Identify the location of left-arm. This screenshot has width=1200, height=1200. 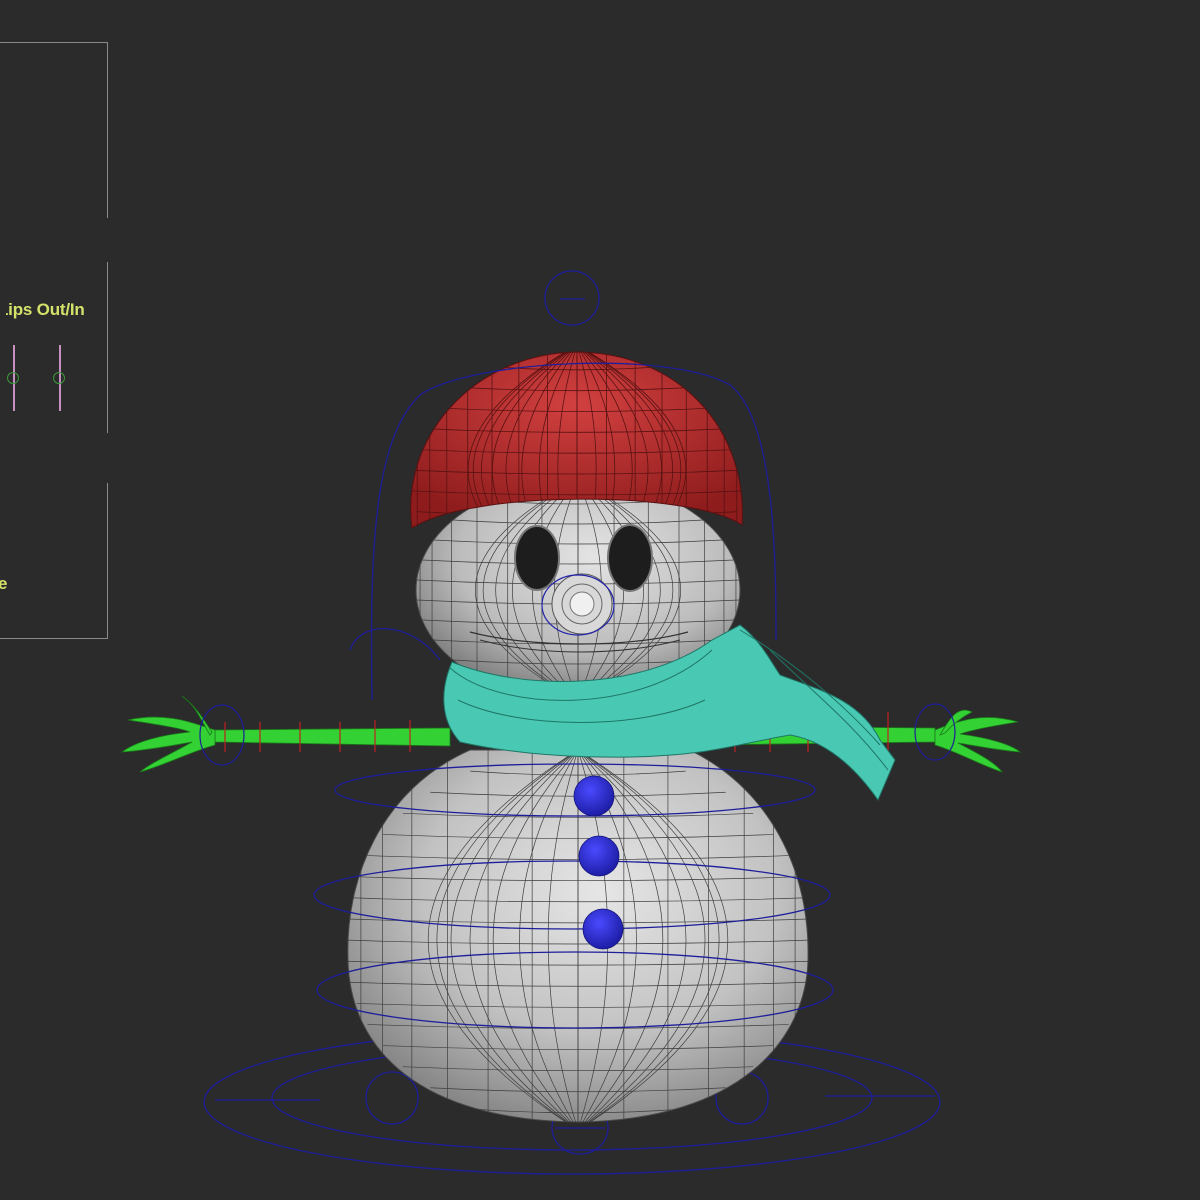
(285, 734).